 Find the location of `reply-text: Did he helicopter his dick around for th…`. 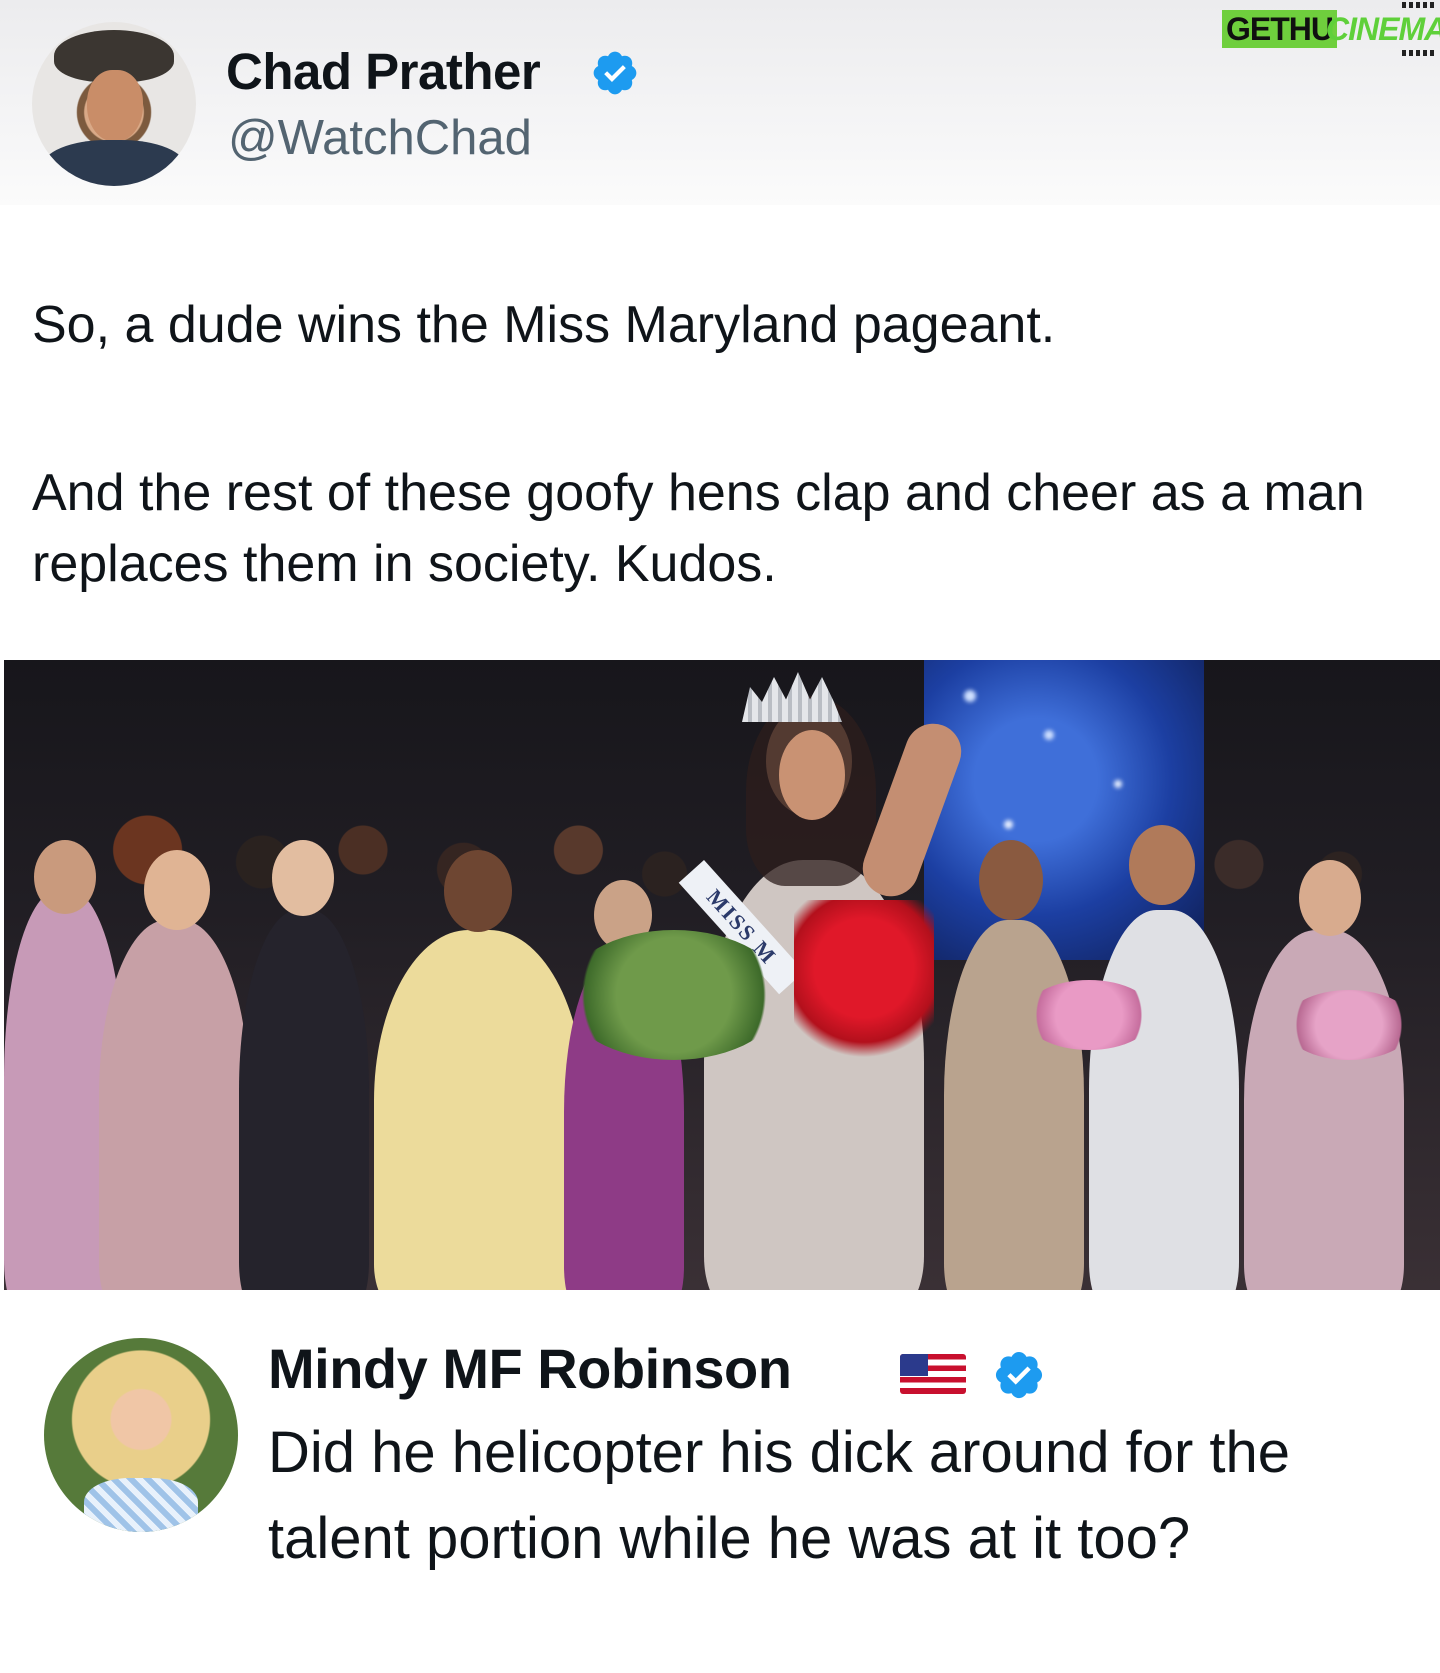

reply-text: Did he helicopter his dick around for th… is located at coordinates (779, 1495).